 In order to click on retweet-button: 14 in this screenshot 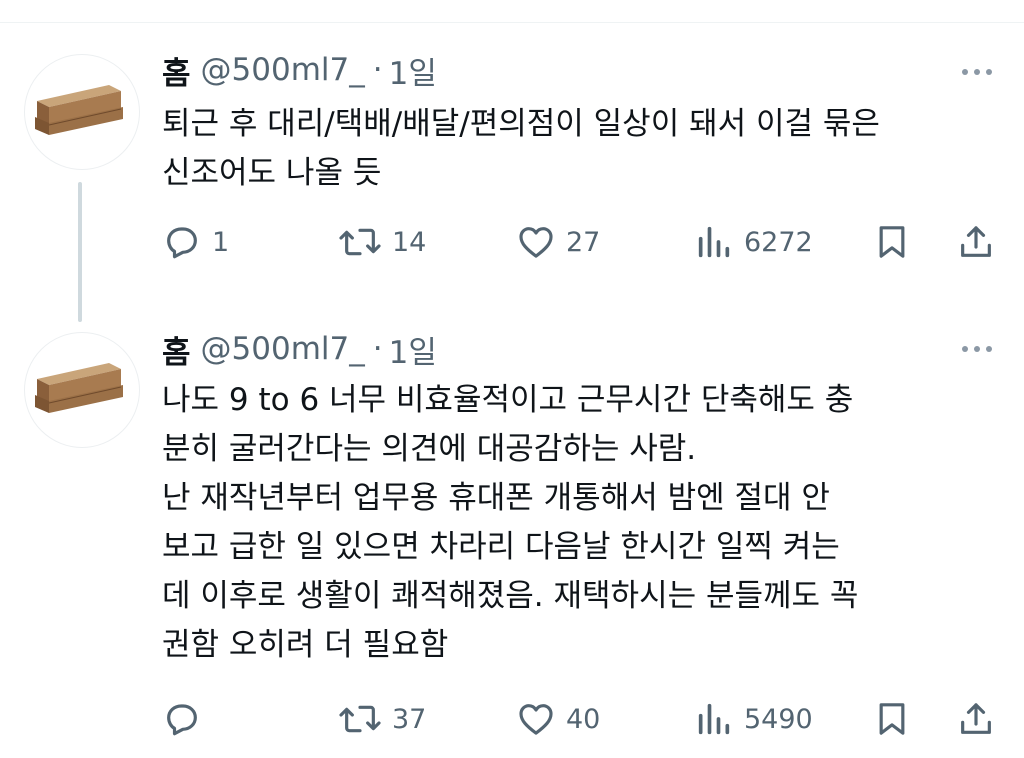, I will do `click(382, 242)`.